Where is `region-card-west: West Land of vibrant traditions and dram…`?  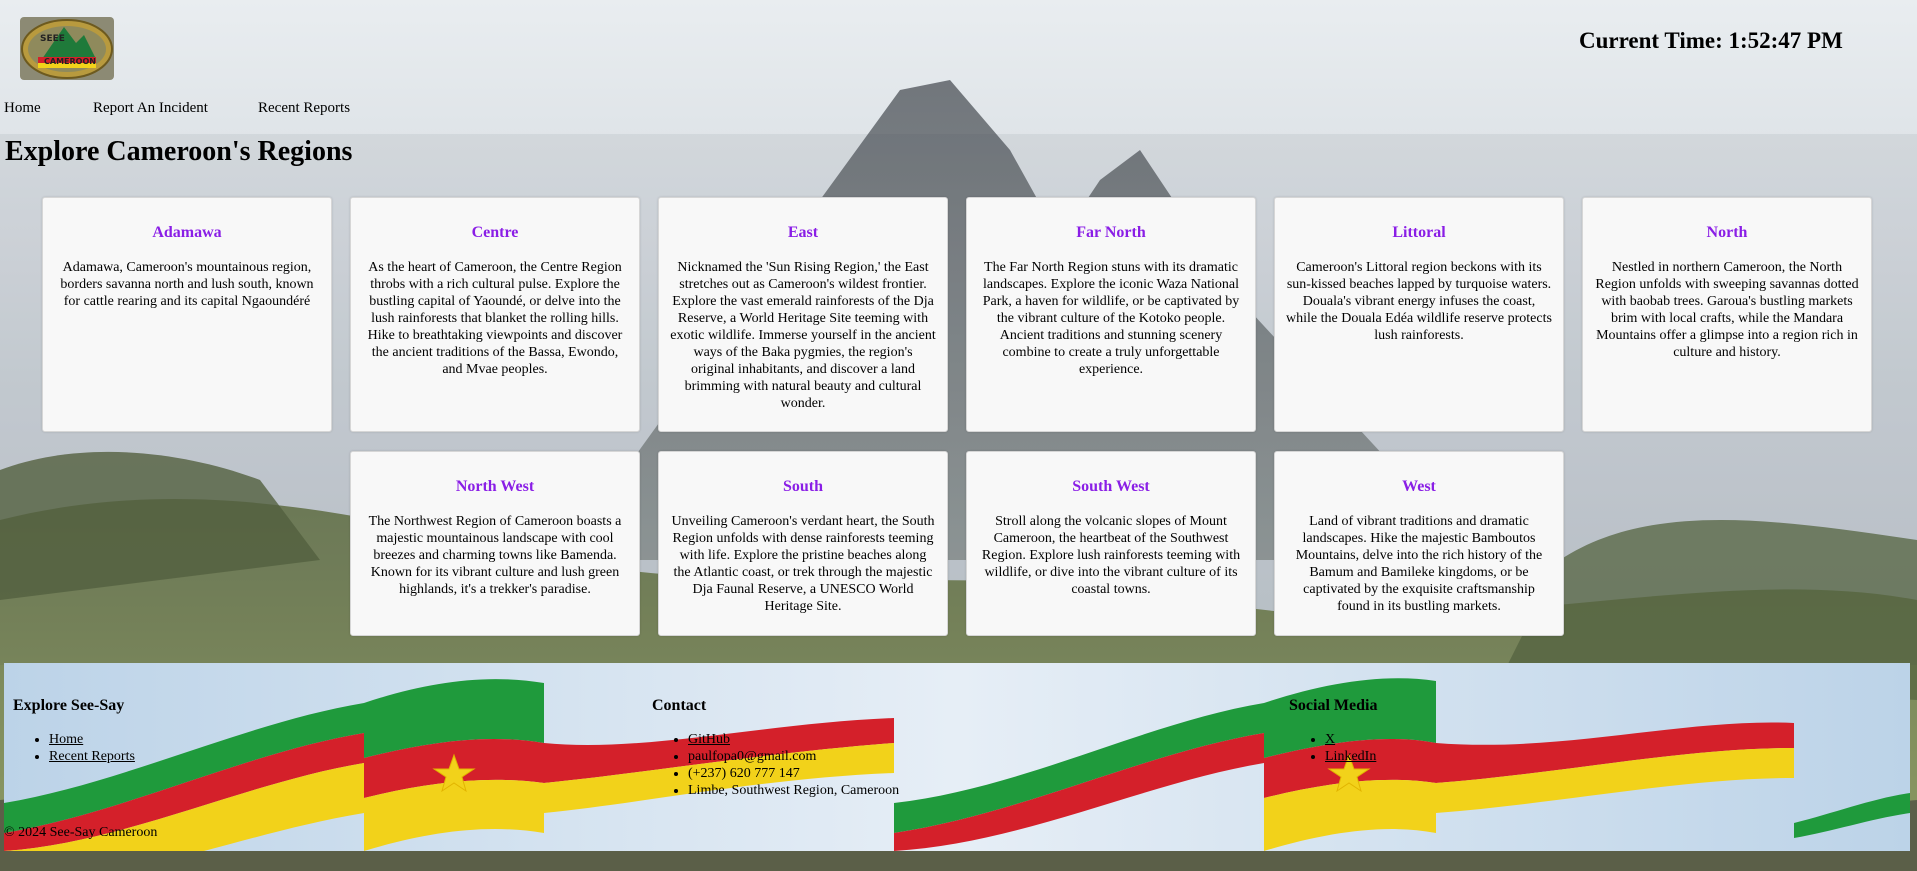
region-card-west: West Land of vibrant traditions and dram… is located at coordinates (1419, 543).